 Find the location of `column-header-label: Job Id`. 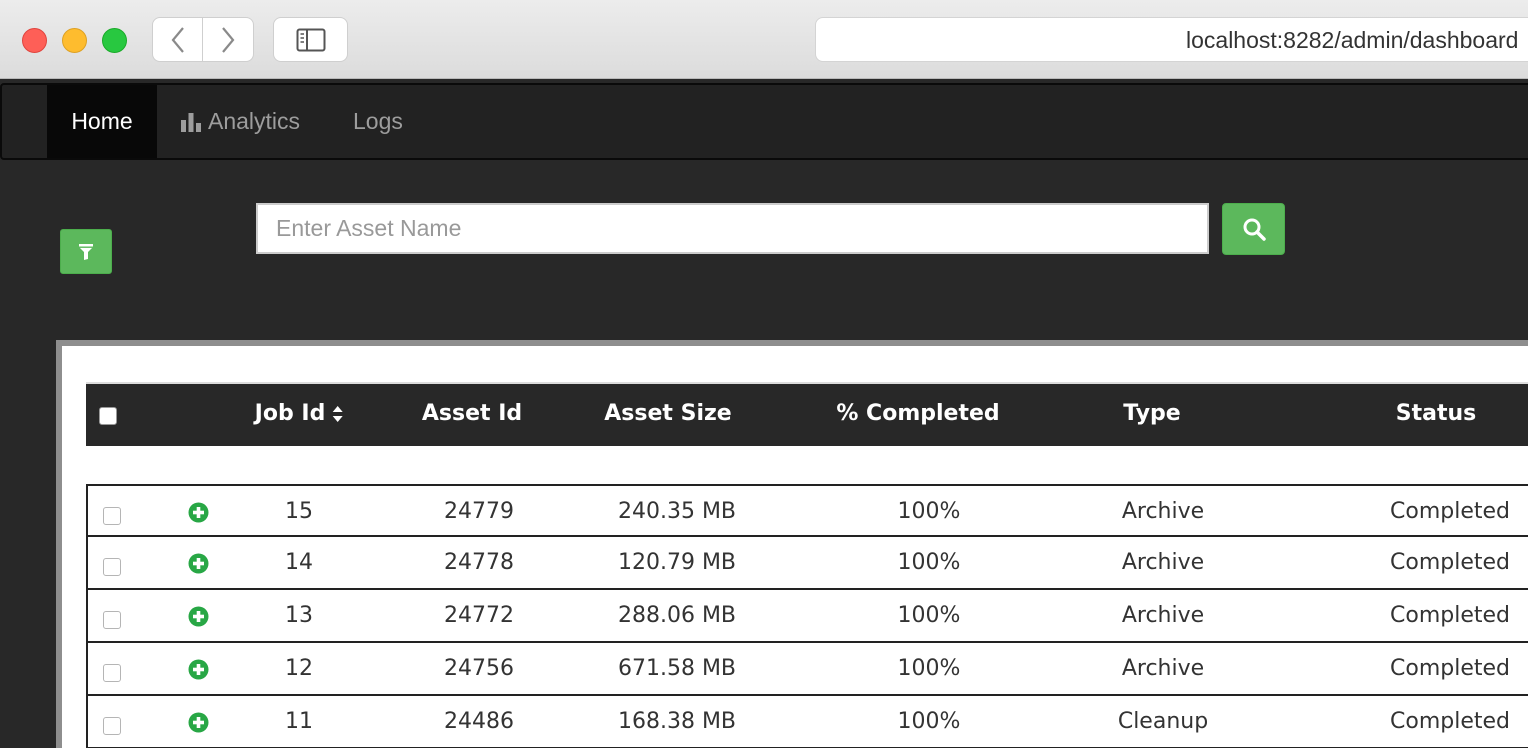

column-header-label: Job Id is located at coordinates (290, 413).